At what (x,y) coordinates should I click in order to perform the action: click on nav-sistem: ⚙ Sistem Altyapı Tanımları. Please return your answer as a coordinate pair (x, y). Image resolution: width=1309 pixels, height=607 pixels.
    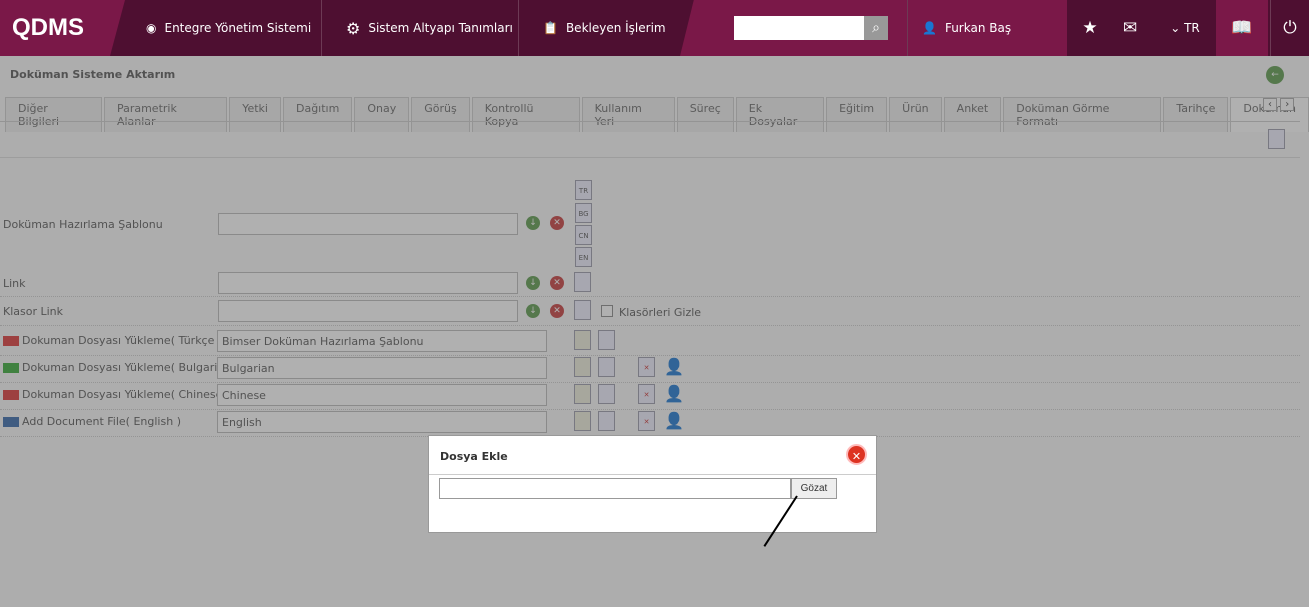
    Looking at the image, I should click on (420, 28).